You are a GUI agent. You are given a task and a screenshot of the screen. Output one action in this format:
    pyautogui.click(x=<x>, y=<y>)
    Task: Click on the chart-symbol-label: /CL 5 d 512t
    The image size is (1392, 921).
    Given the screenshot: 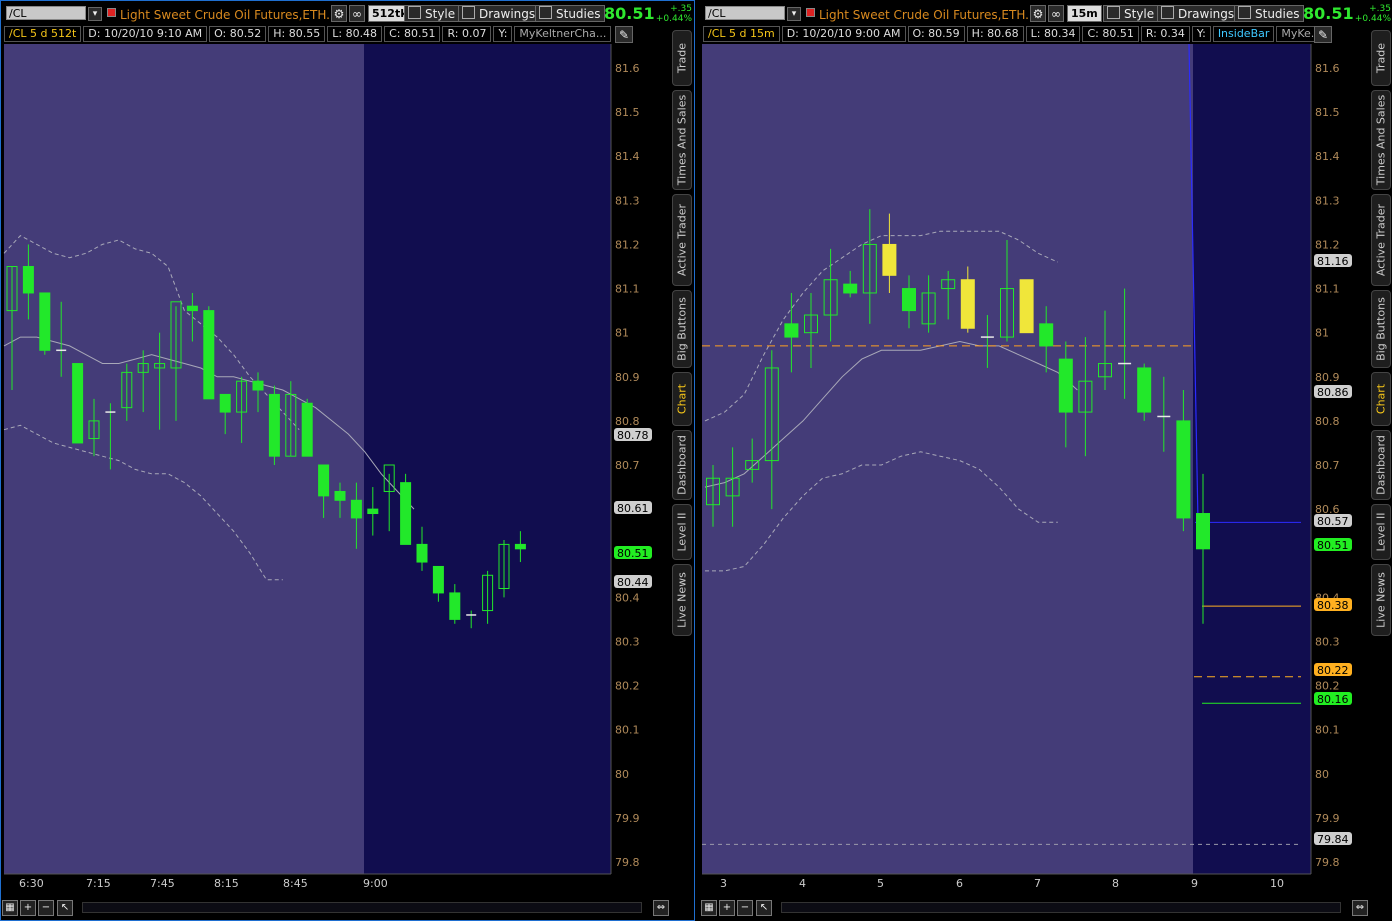 What is the action you would take?
    pyautogui.click(x=43, y=34)
    